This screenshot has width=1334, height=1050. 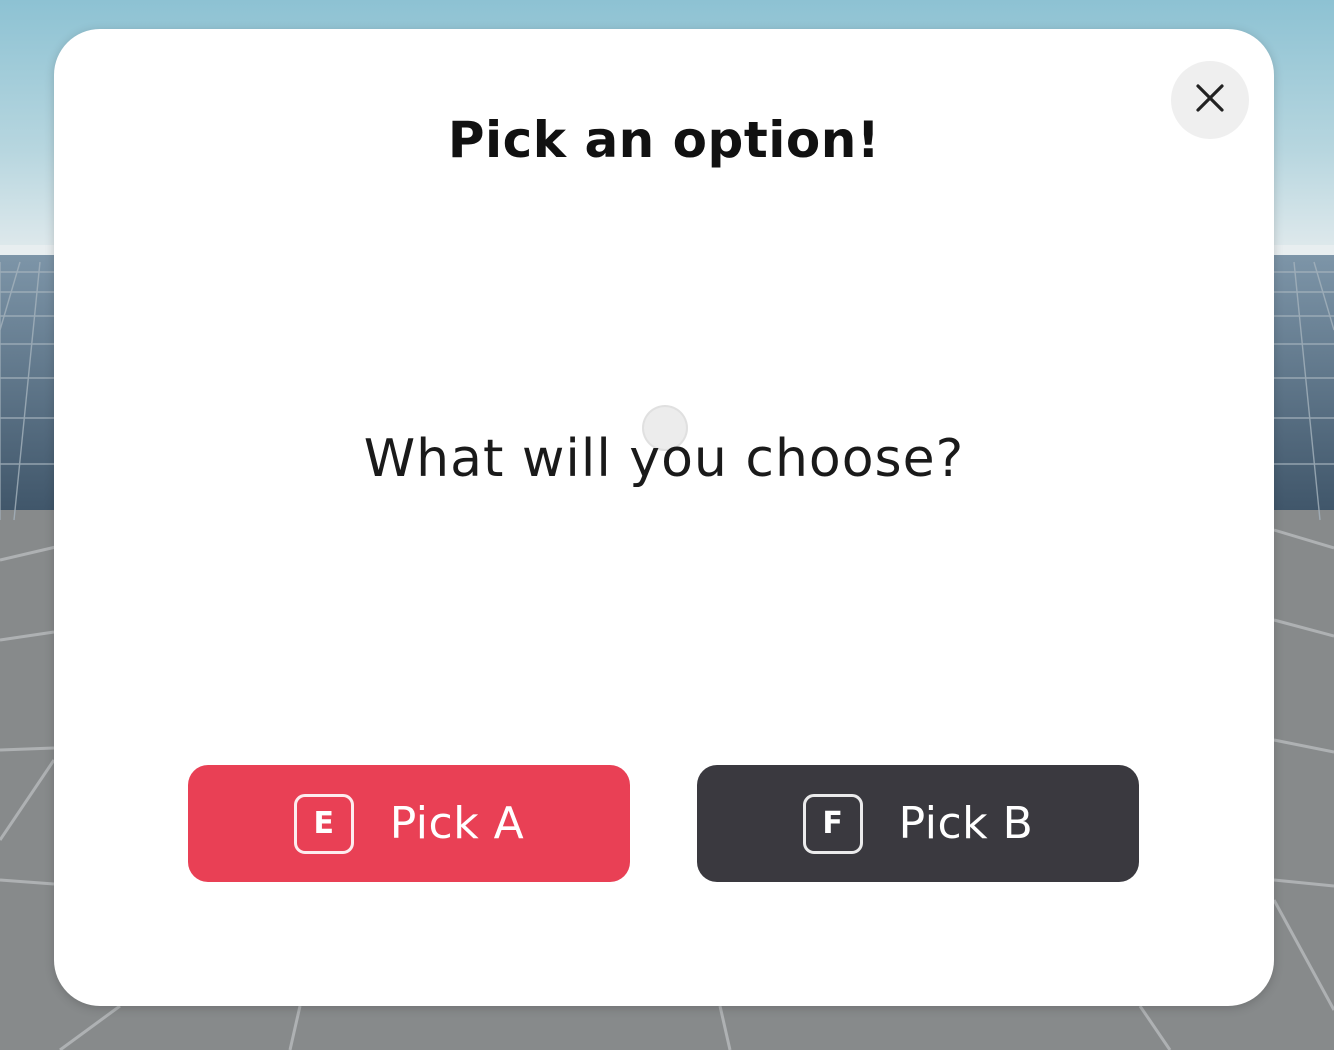 I want to click on key-e-hint: E, so click(x=323, y=823).